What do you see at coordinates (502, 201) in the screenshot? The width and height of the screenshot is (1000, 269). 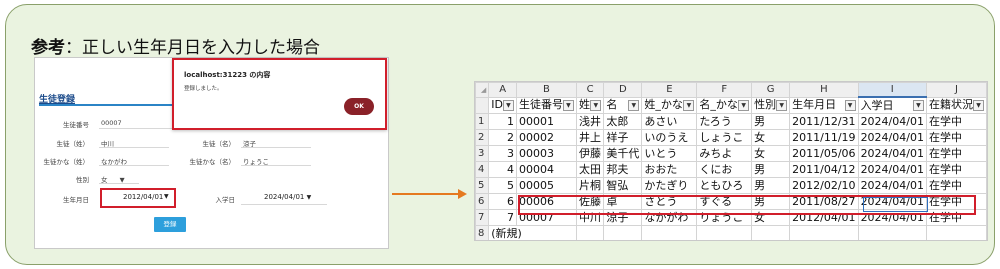 I see `table-cell: 6` at bounding box center [502, 201].